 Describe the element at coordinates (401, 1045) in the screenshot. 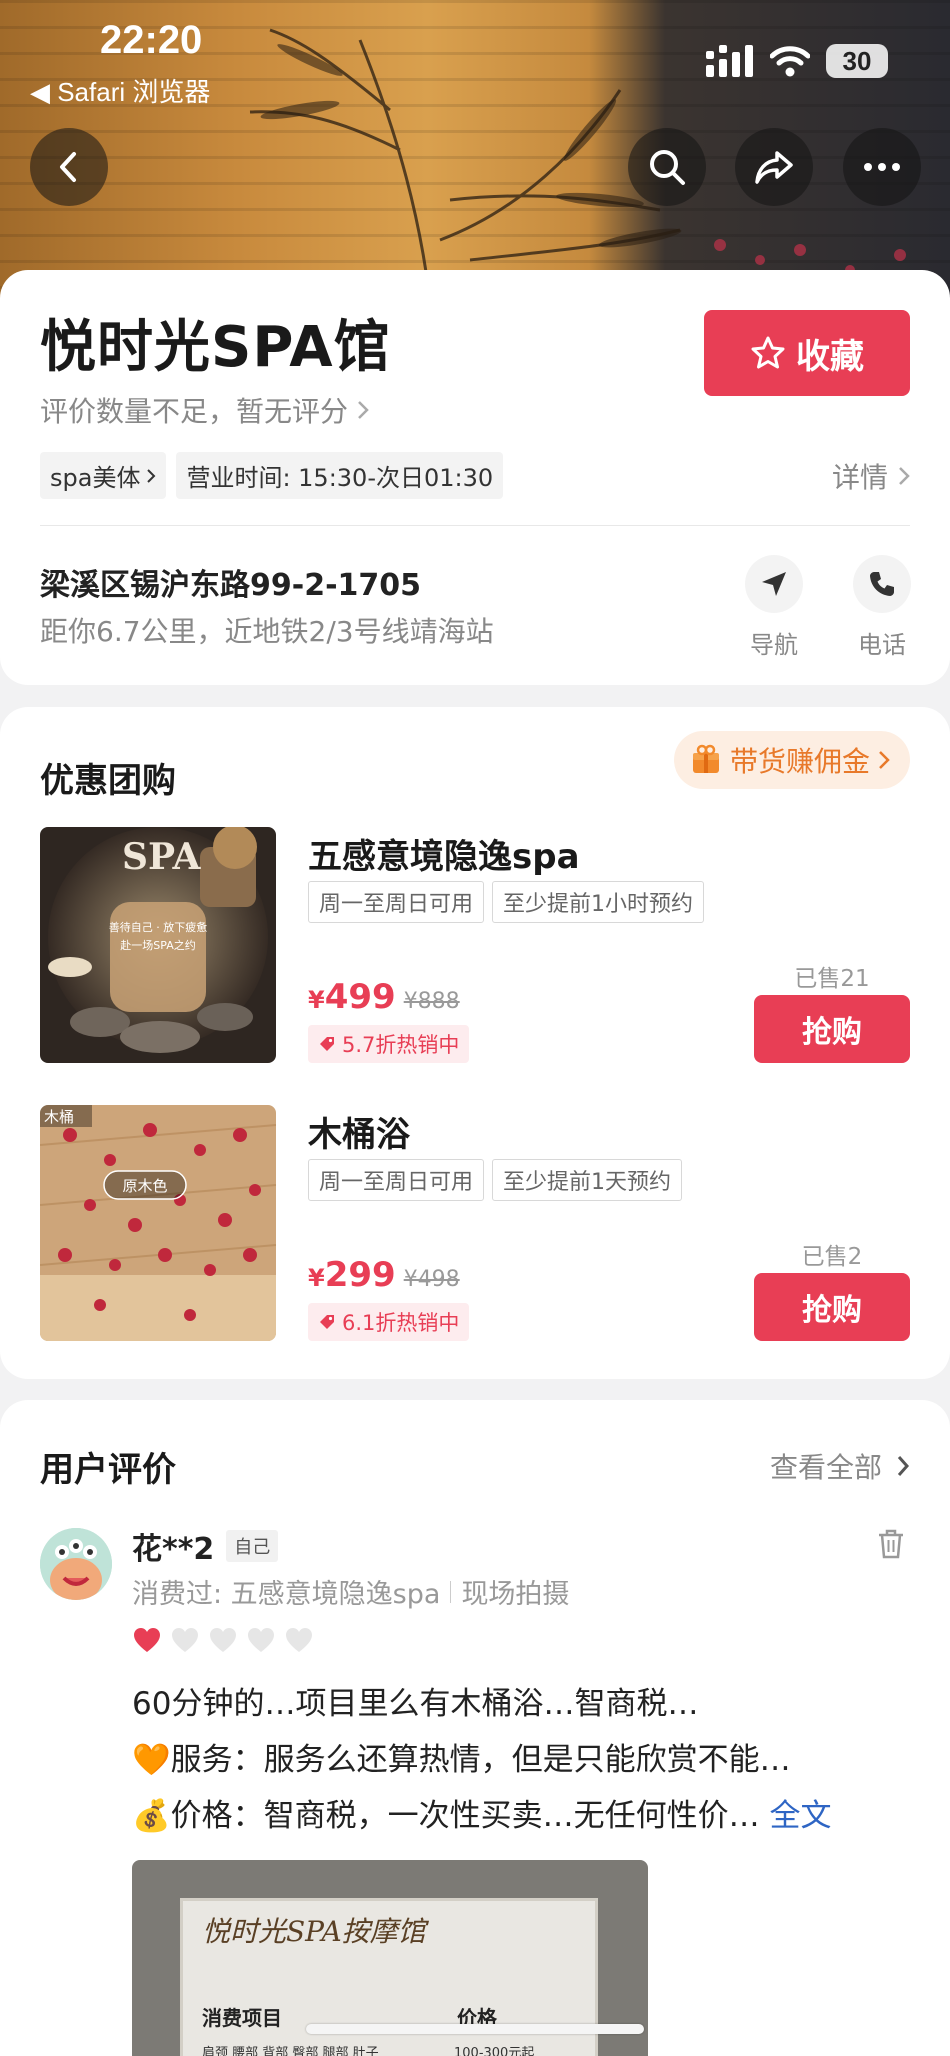

I see `discount-label: 5.7折热销中` at that location.